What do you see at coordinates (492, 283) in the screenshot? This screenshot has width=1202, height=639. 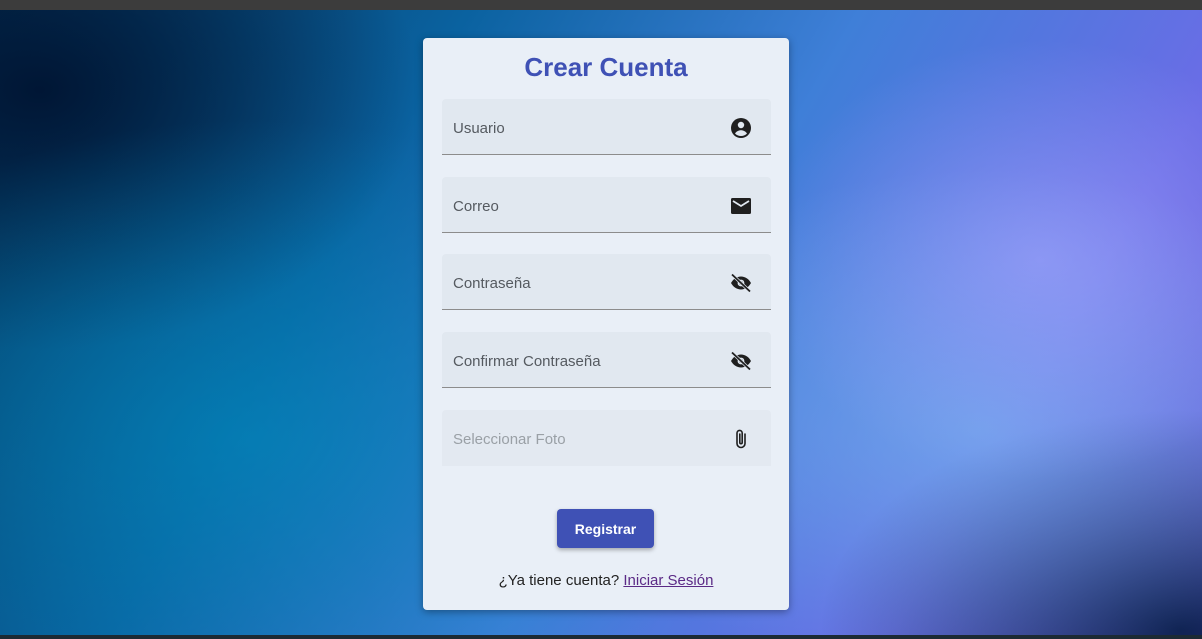 I see `password-label: Contraseña` at bounding box center [492, 283].